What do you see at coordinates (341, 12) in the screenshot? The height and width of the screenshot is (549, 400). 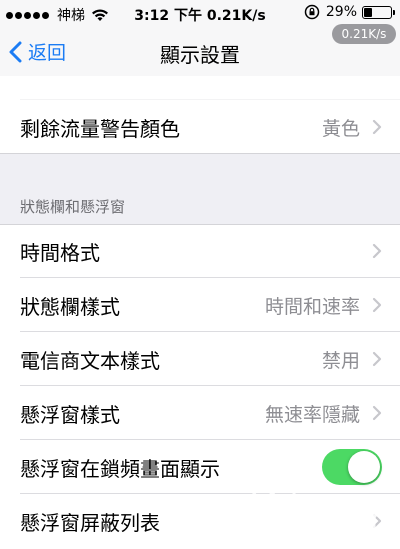 I see `battery-percent: 29%` at bounding box center [341, 12].